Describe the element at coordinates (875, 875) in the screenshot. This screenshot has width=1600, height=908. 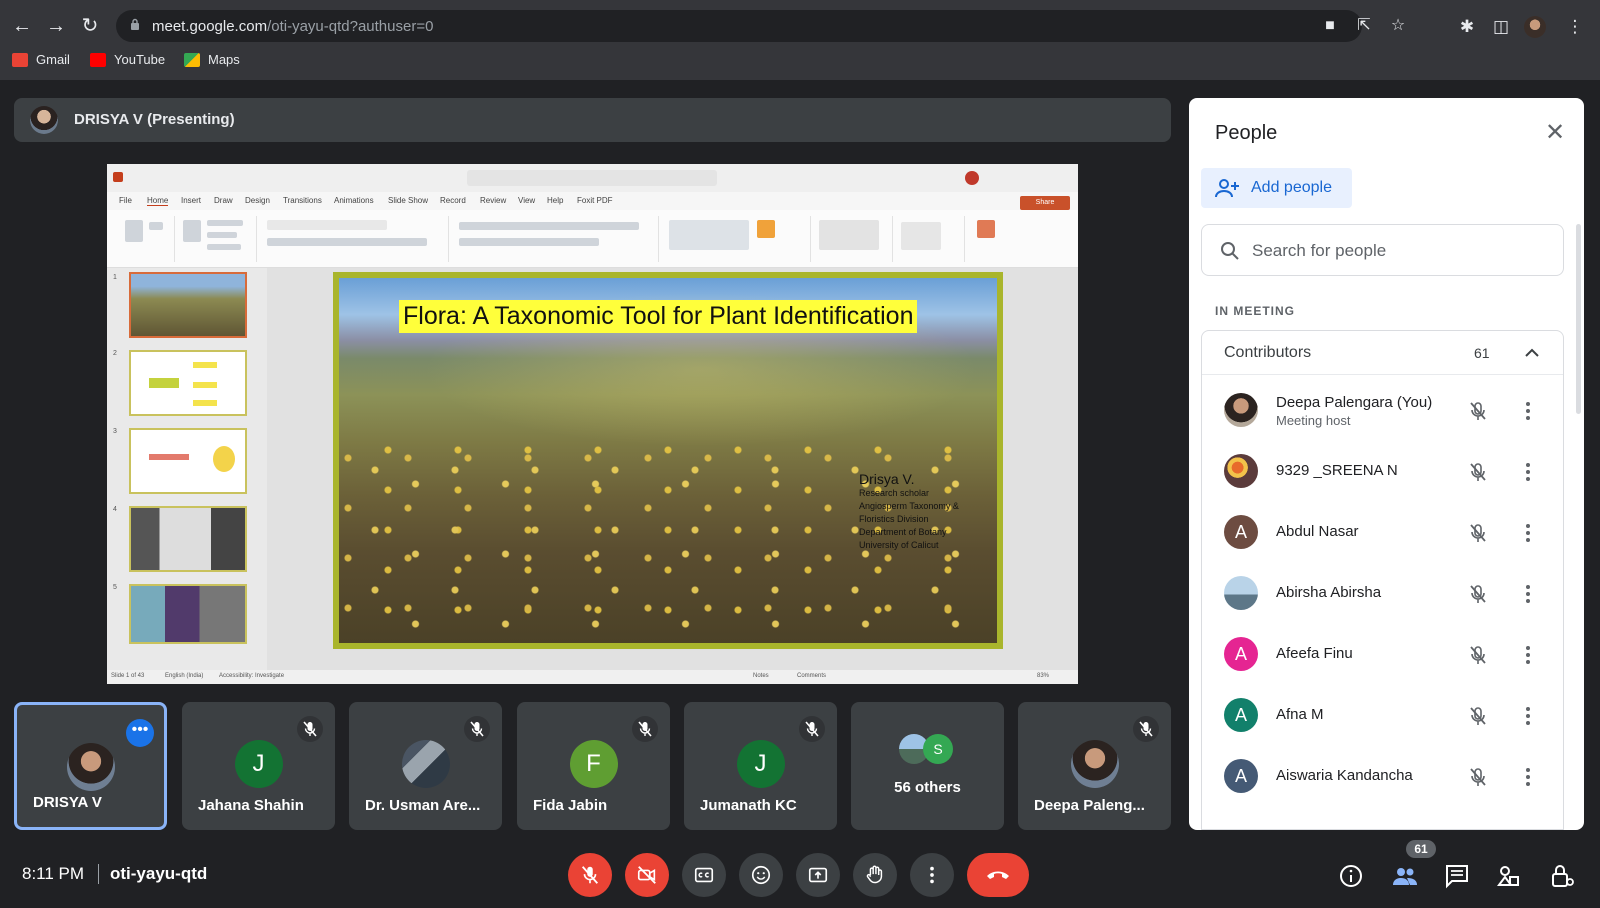
I see `raise-hand-button` at that location.